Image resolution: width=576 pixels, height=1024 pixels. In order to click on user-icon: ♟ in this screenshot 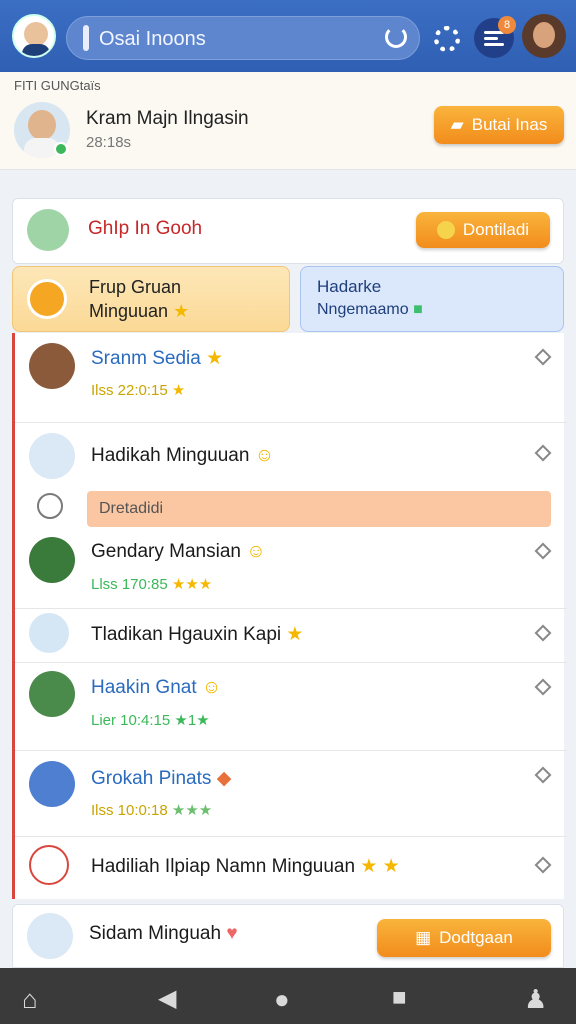, I will do `click(535, 999)`.